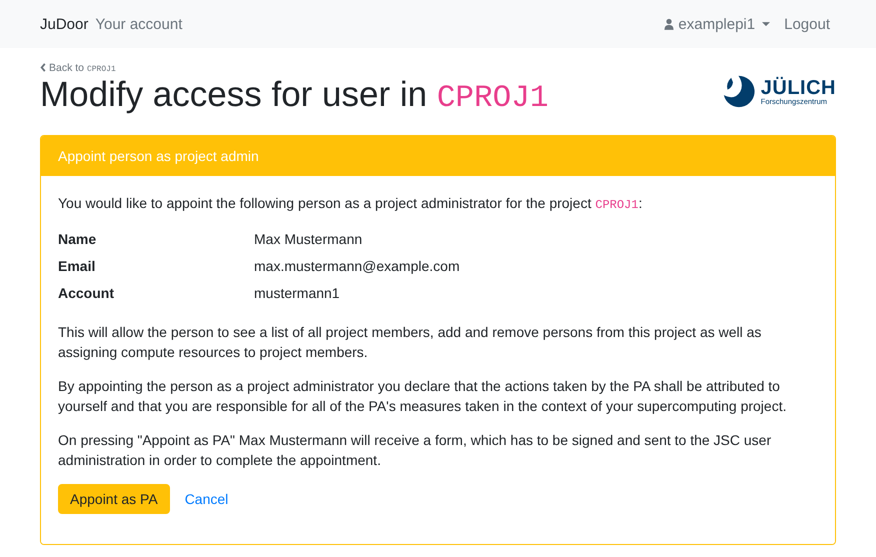 This screenshot has width=876, height=557. What do you see at coordinates (138, 24) in the screenshot?
I see `nav-link: Your account` at bounding box center [138, 24].